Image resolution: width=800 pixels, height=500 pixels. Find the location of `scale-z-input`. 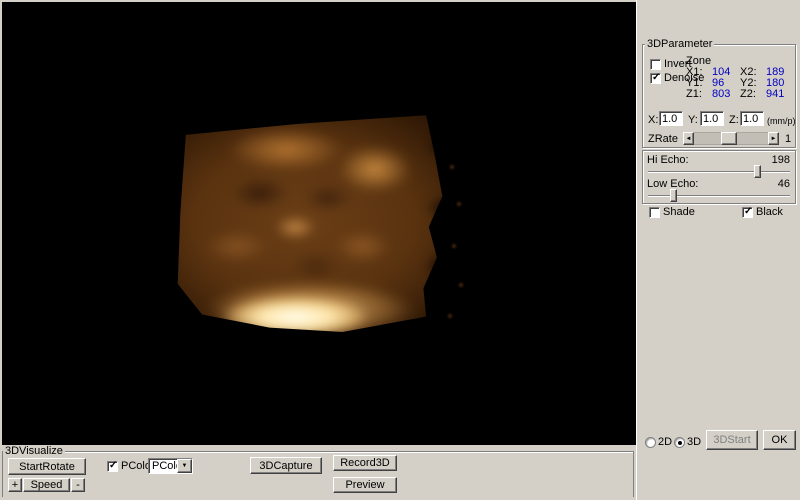

scale-z-input is located at coordinates (752, 118).